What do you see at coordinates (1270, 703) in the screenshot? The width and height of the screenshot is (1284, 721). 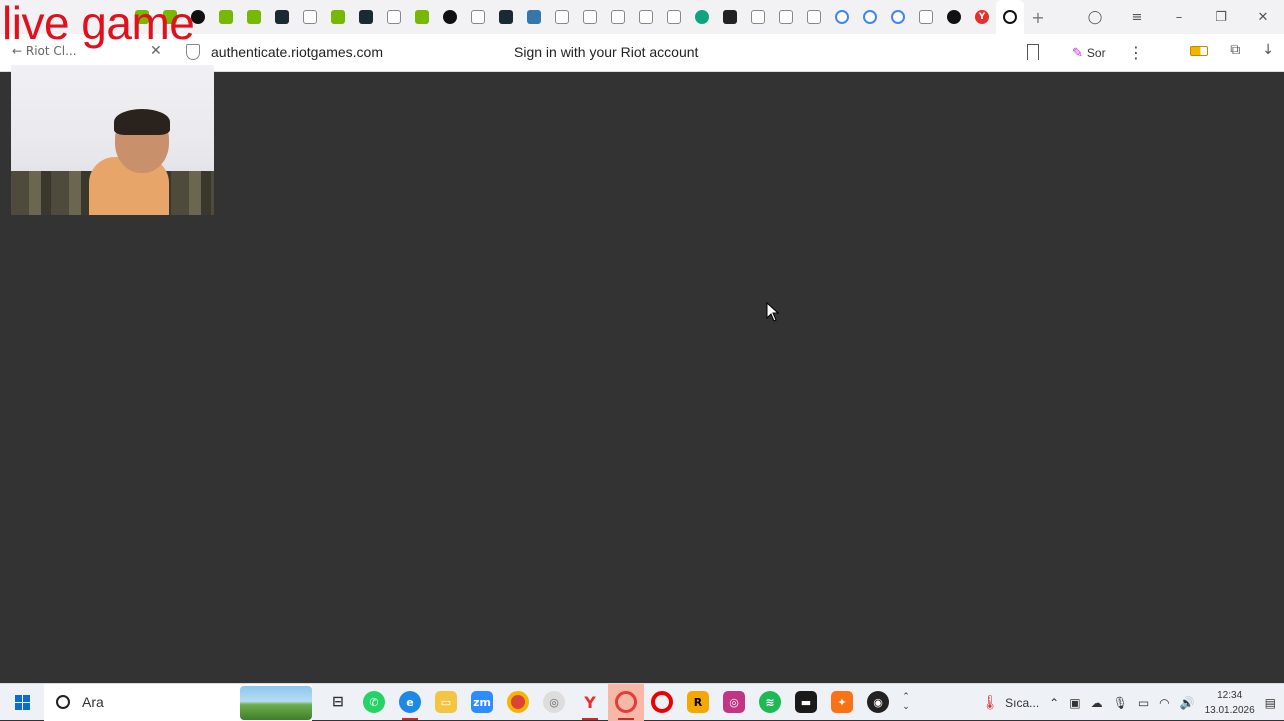 I see `notifications-icon: ▤` at bounding box center [1270, 703].